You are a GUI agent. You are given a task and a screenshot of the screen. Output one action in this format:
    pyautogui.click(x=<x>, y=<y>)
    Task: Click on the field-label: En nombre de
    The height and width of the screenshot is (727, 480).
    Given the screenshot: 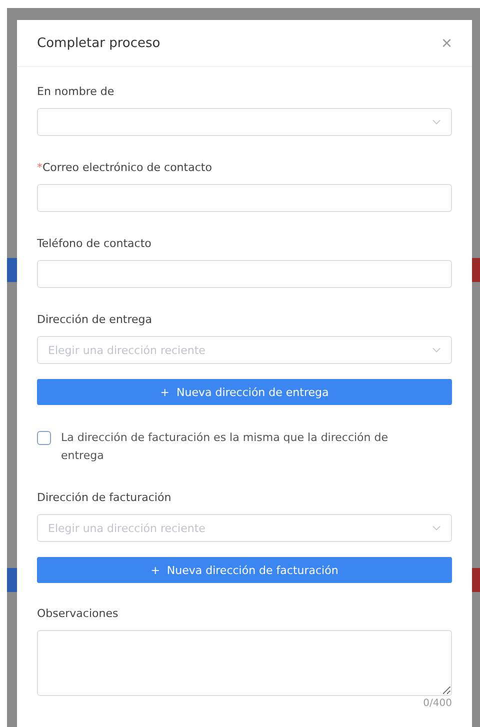 What is the action you would take?
    pyautogui.click(x=76, y=91)
    